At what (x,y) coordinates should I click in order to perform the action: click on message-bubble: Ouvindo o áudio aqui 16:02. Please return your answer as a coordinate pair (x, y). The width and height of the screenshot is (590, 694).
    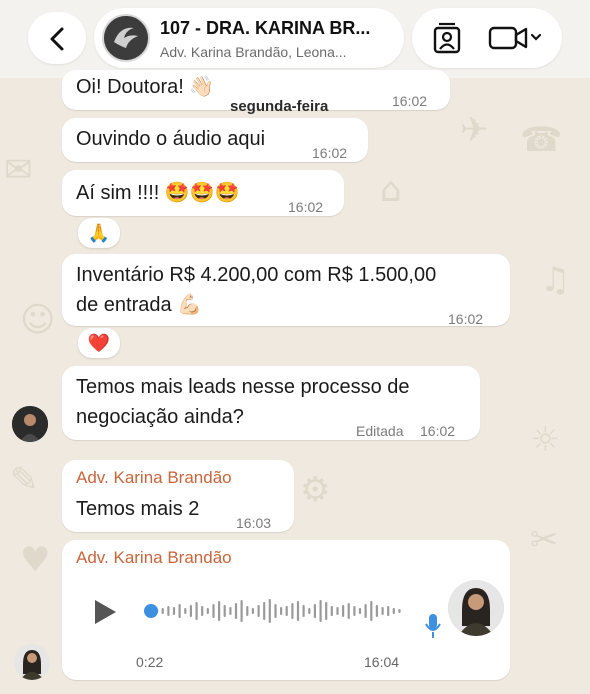
    Looking at the image, I should click on (215, 140).